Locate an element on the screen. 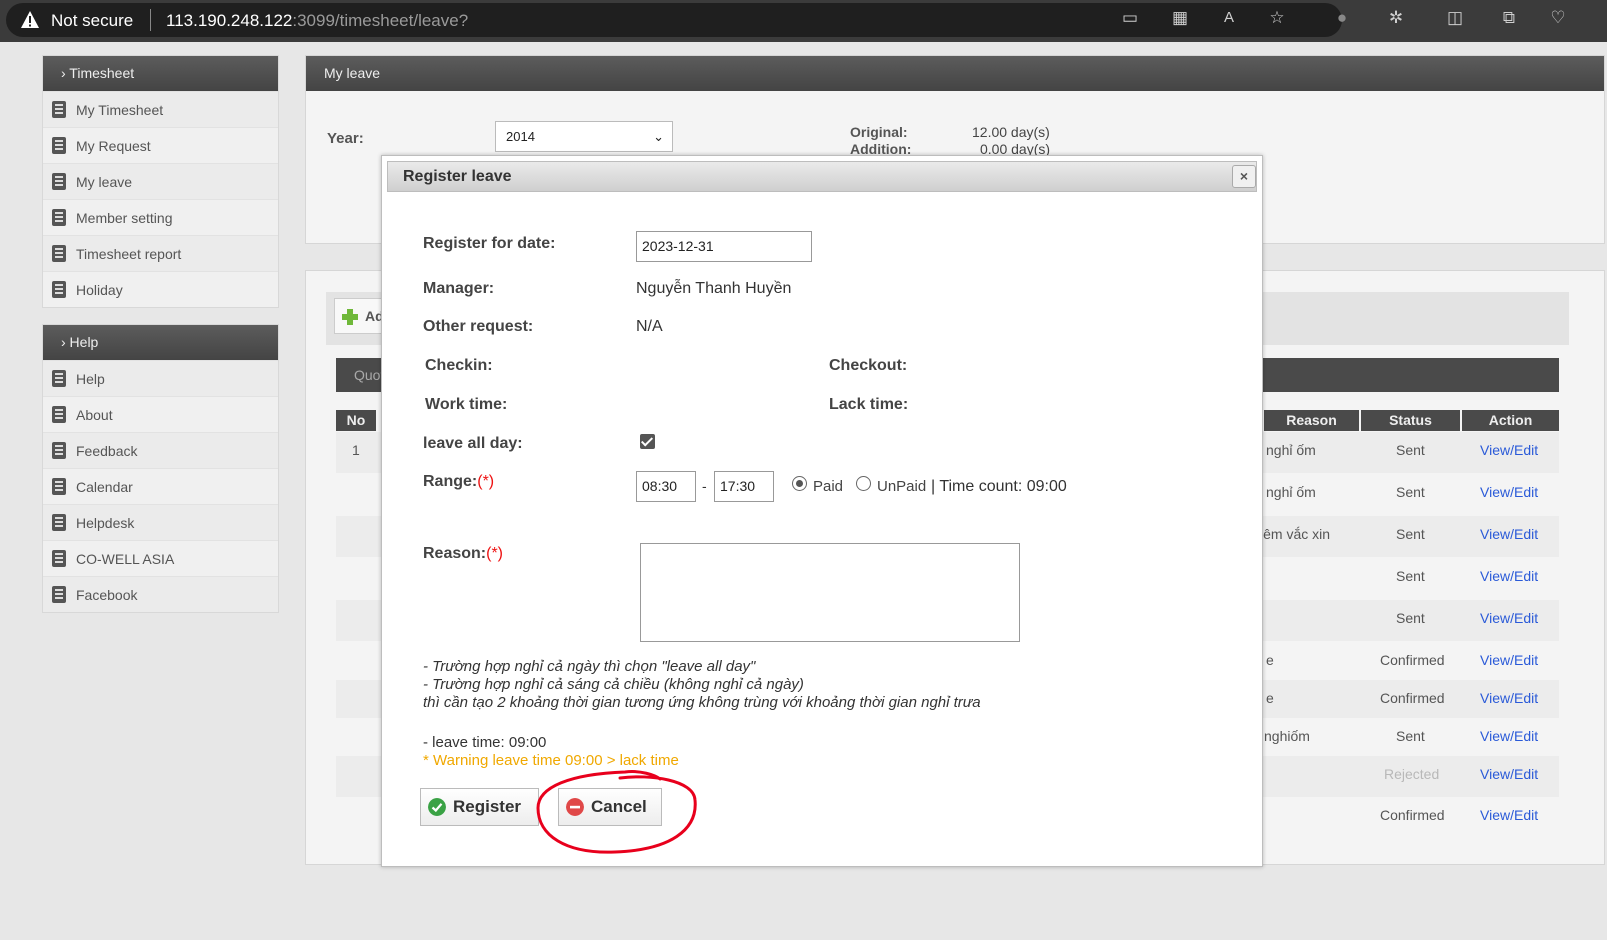 Image resolution: width=1607 pixels, height=940 pixels. device-icon: ▭ is located at coordinates (1130, 18).